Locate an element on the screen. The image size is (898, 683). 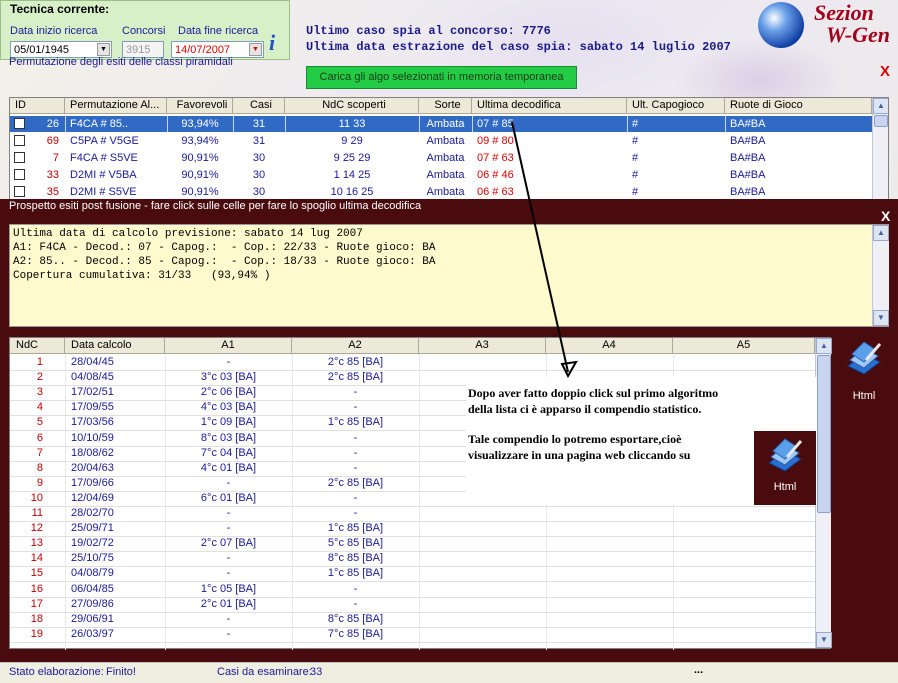
stato-value: Finito! is located at coordinates (121, 672).